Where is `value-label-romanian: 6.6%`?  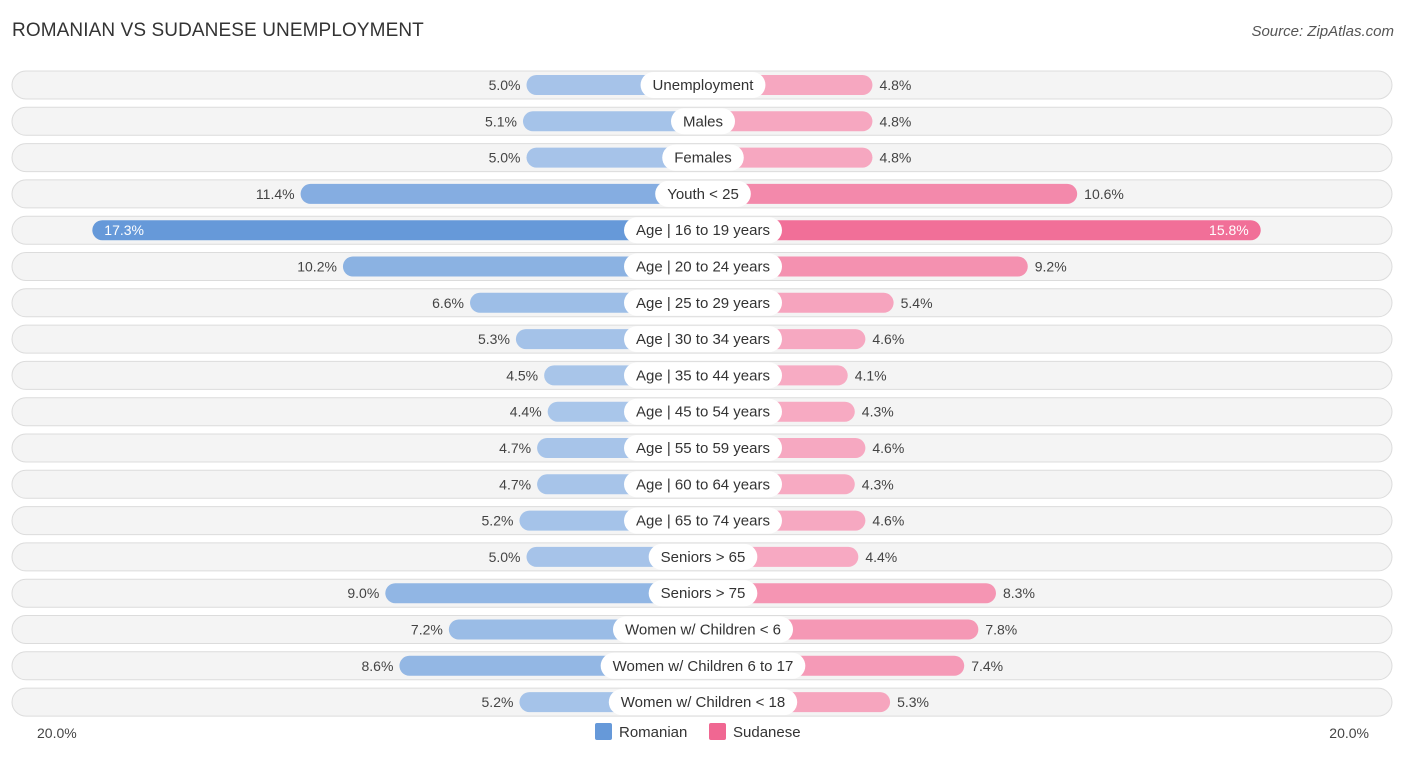 value-label-romanian: 6.6% is located at coordinates (448, 303).